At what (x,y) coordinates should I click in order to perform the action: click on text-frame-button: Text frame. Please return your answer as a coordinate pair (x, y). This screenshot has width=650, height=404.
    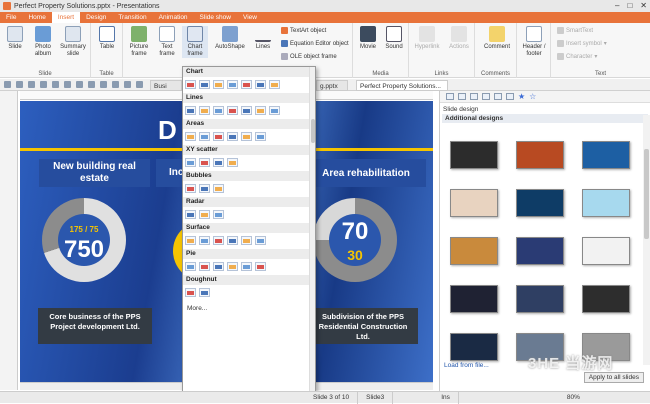
    Looking at the image, I should click on (167, 42).